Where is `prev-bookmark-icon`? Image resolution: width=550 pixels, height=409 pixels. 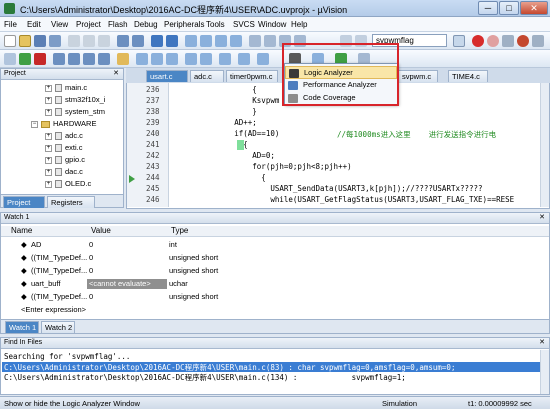 prev-bookmark-icon is located at coordinates (206, 41).